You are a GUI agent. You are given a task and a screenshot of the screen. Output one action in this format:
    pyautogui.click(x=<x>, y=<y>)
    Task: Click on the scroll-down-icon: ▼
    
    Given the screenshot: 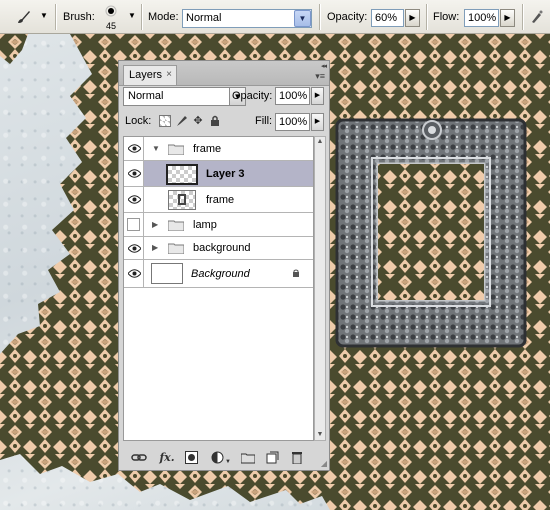 What is the action you would take?
    pyautogui.click(x=320, y=435)
    